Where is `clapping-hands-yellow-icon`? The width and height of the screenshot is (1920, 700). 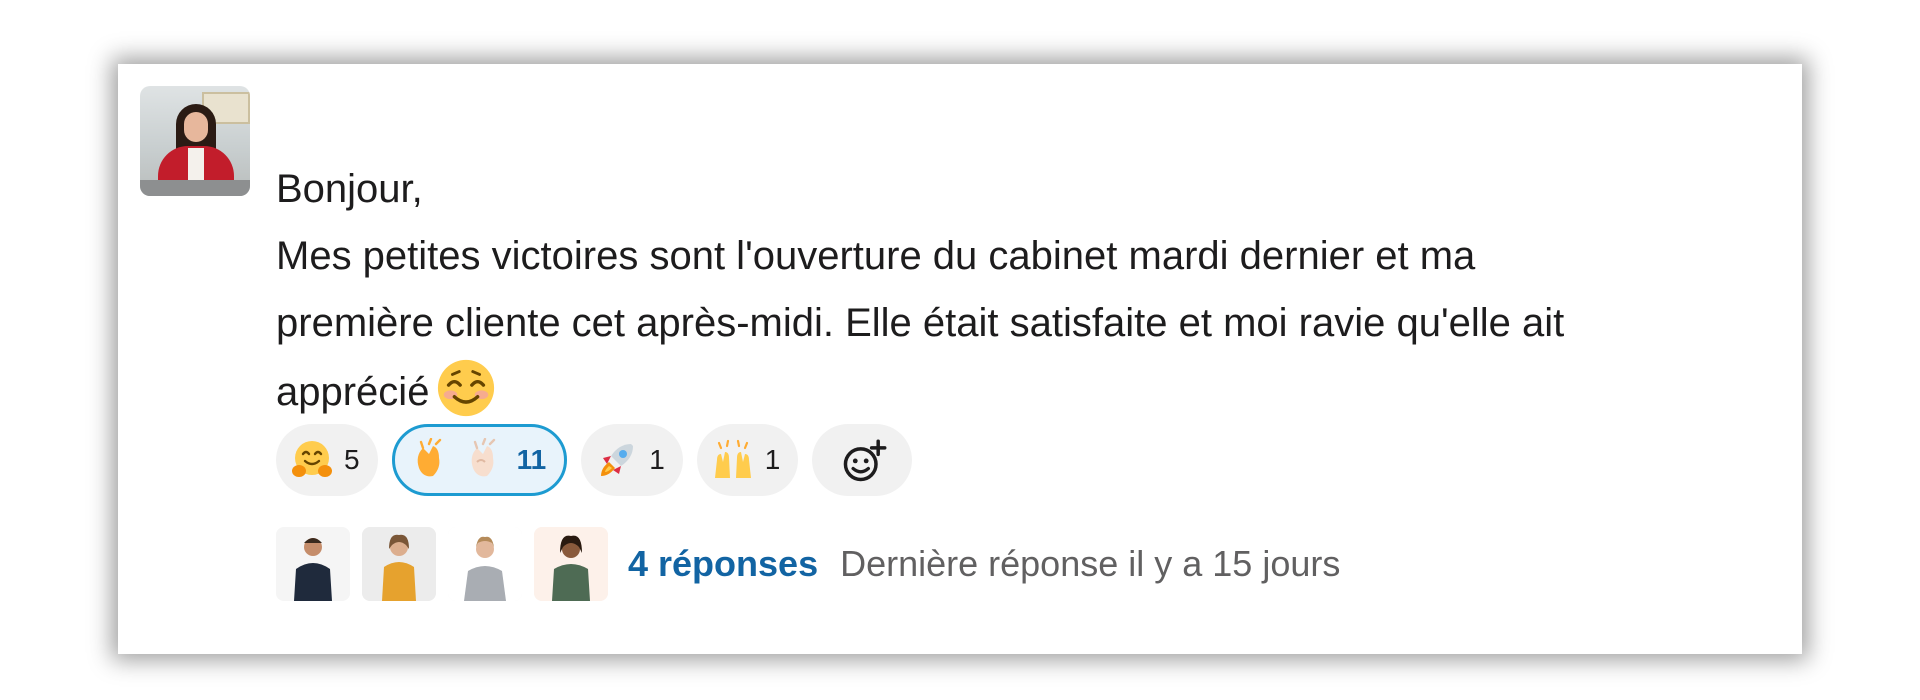
clapping-hands-yellow-icon is located at coordinates (431, 459).